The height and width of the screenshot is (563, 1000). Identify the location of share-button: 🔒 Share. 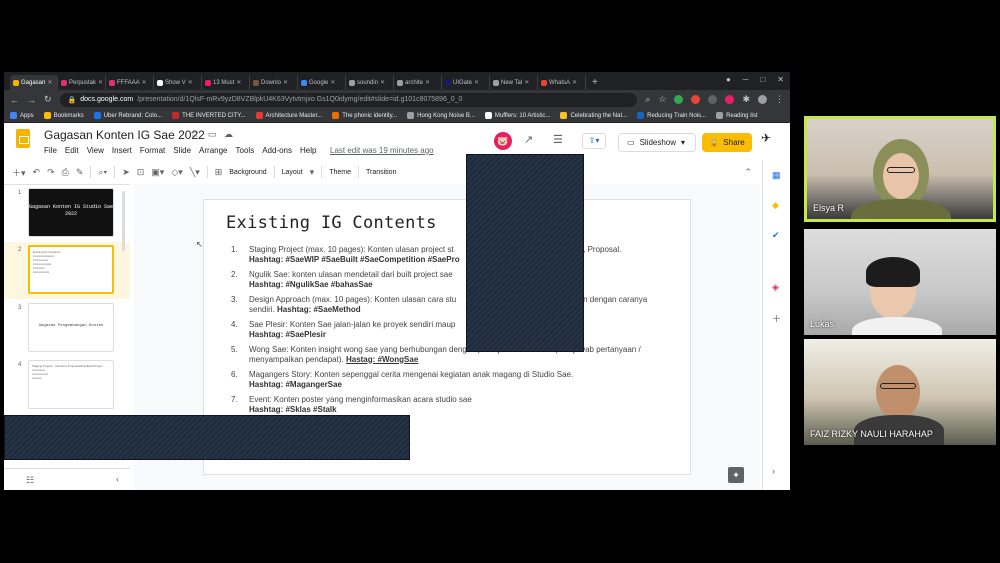
(727, 142).